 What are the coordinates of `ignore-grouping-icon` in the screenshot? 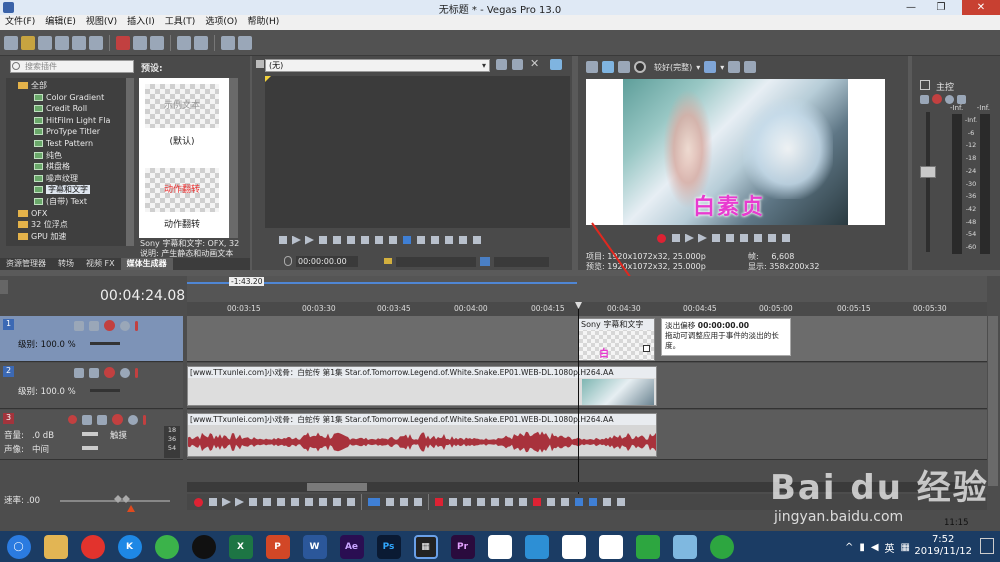 It's located at (621, 502).